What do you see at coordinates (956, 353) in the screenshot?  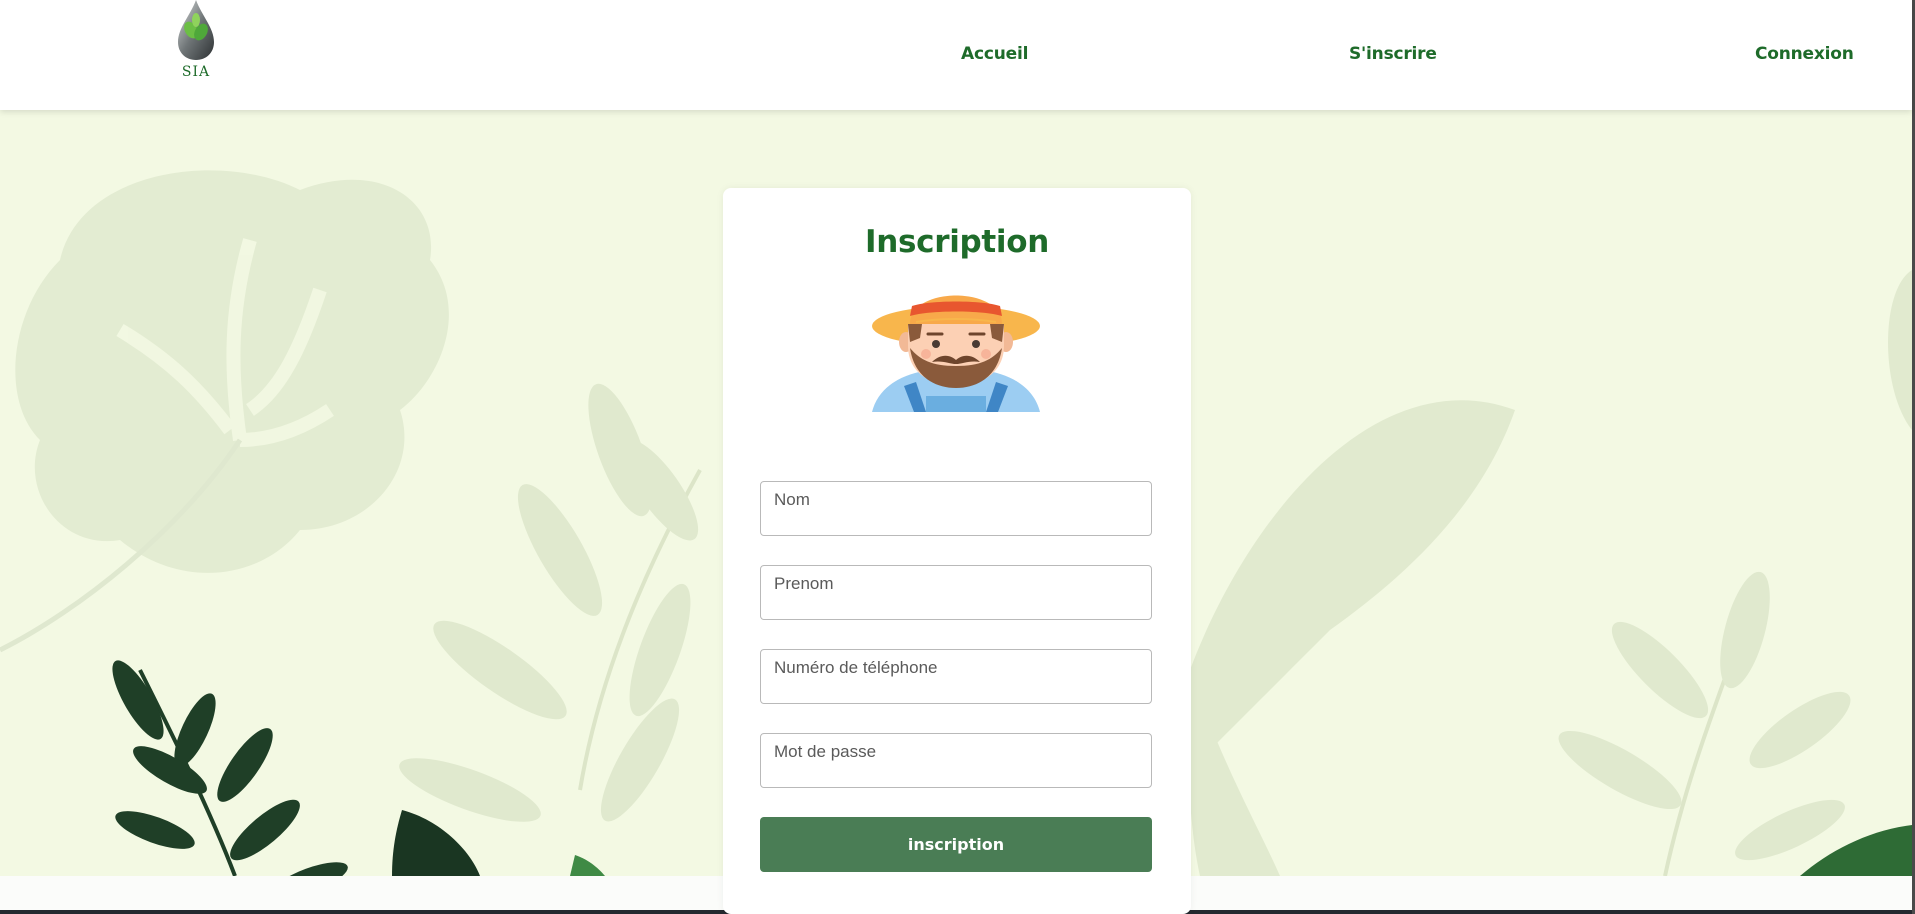 I see `farmer-avatar-icon` at bounding box center [956, 353].